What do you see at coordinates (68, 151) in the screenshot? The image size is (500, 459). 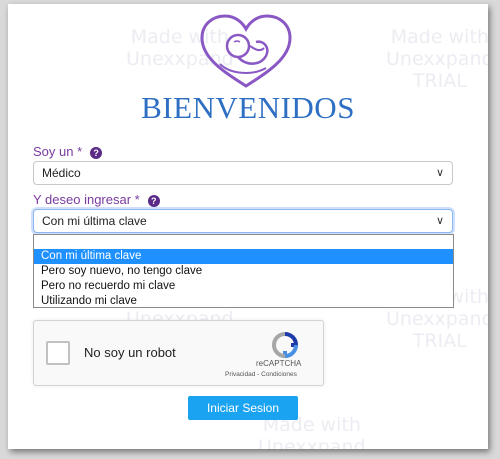 I see `role-label: Soy un *?` at bounding box center [68, 151].